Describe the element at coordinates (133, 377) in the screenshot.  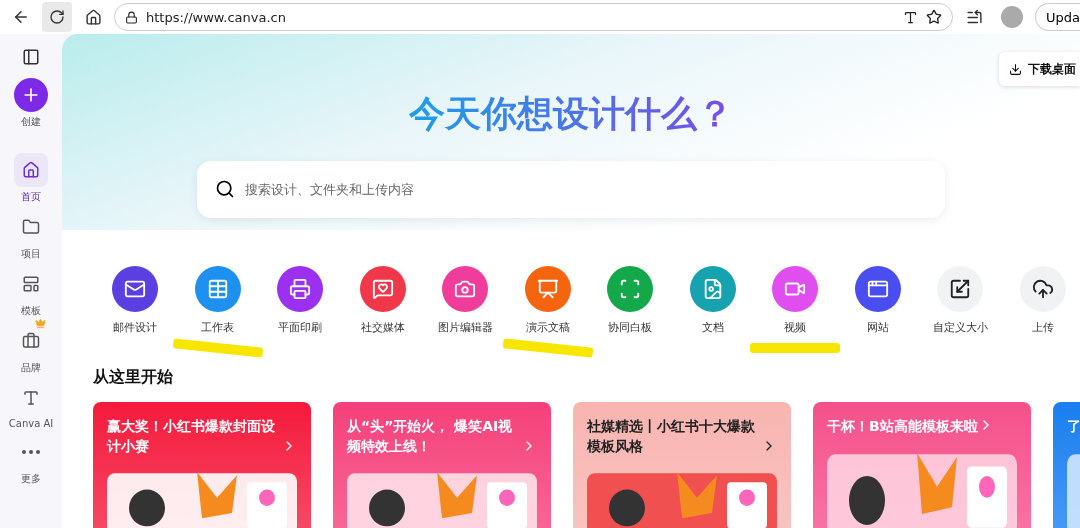
I see `section-title: 从这里开始` at that location.